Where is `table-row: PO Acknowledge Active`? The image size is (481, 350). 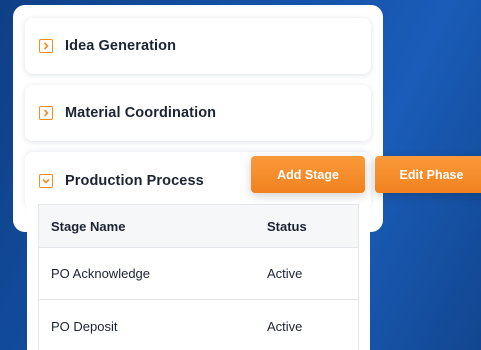 table-row: PO Acknowledge Active is located at coordinates (198, 274).